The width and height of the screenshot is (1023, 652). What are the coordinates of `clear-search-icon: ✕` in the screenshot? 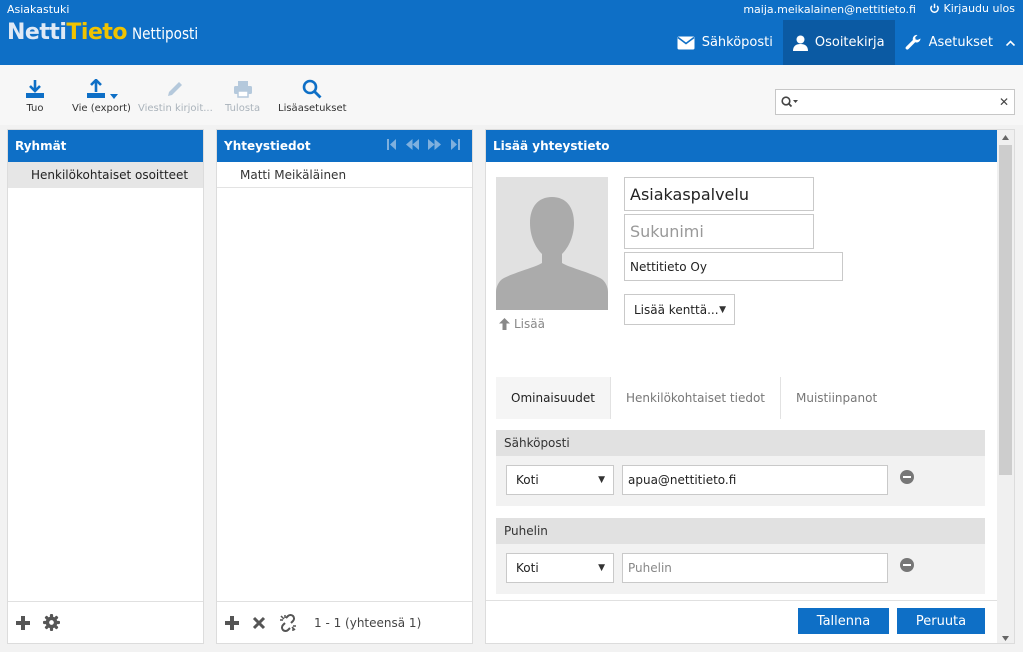 It's located at (1004, 102).